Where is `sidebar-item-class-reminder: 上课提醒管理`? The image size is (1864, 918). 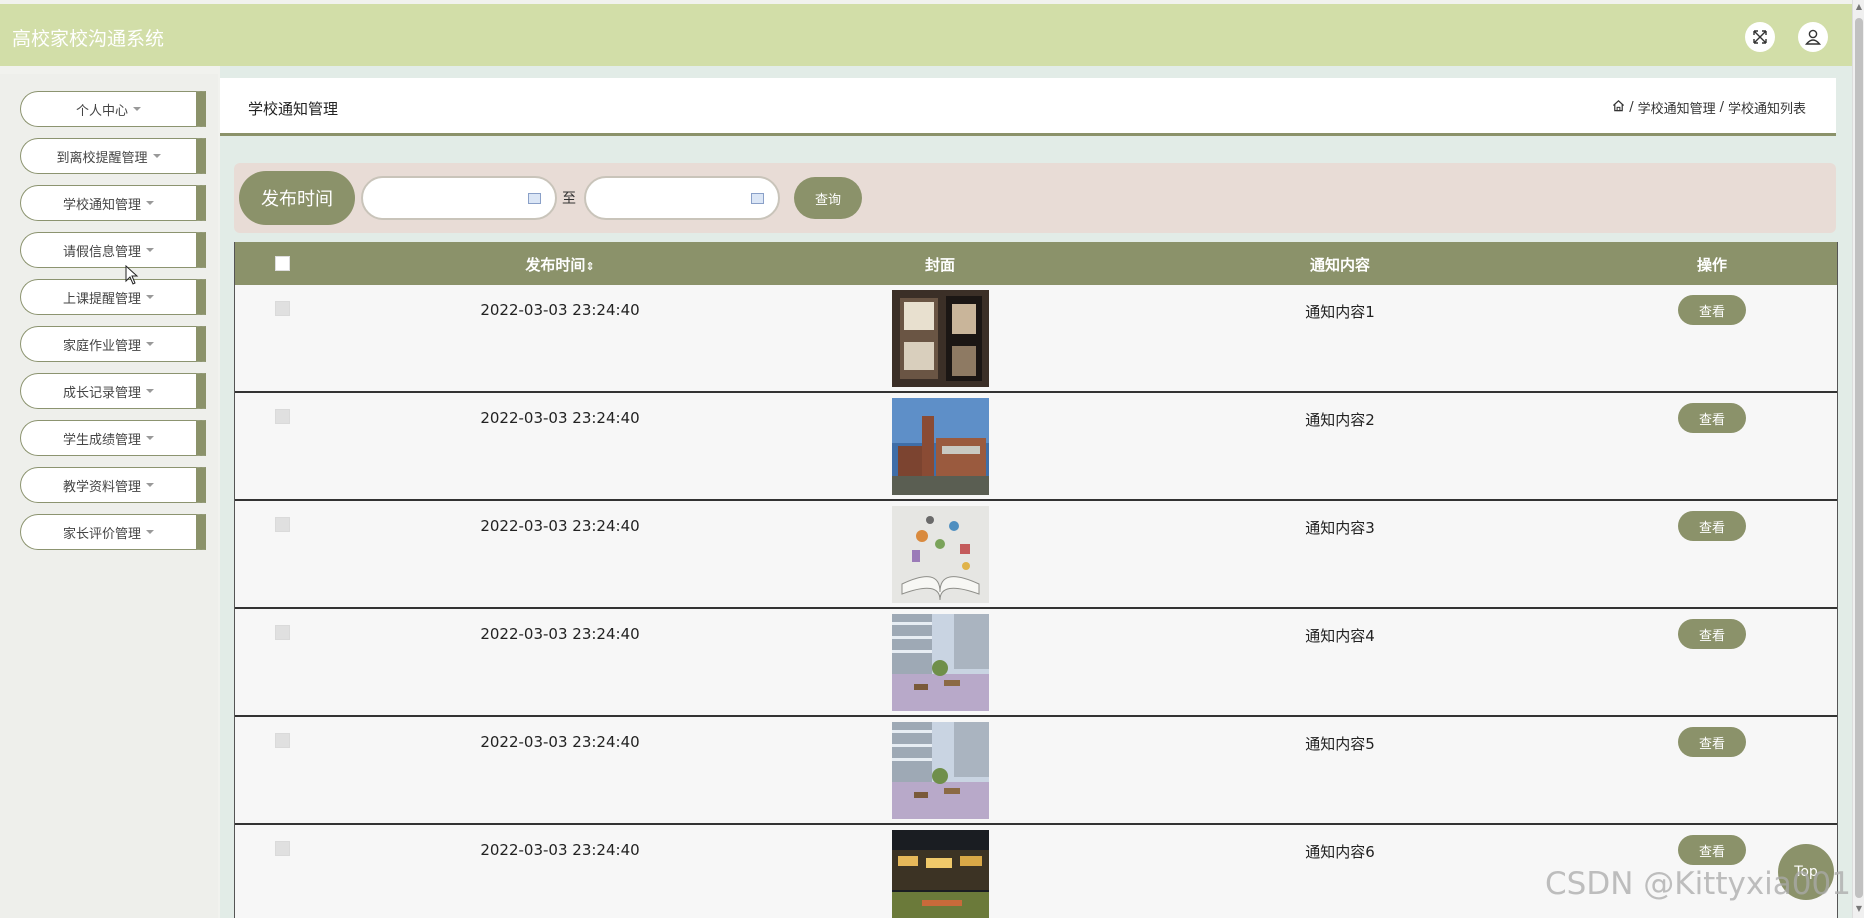 sidebar-item-class-reminder: 上课提醒管理 is located at coordinates (113, 297).